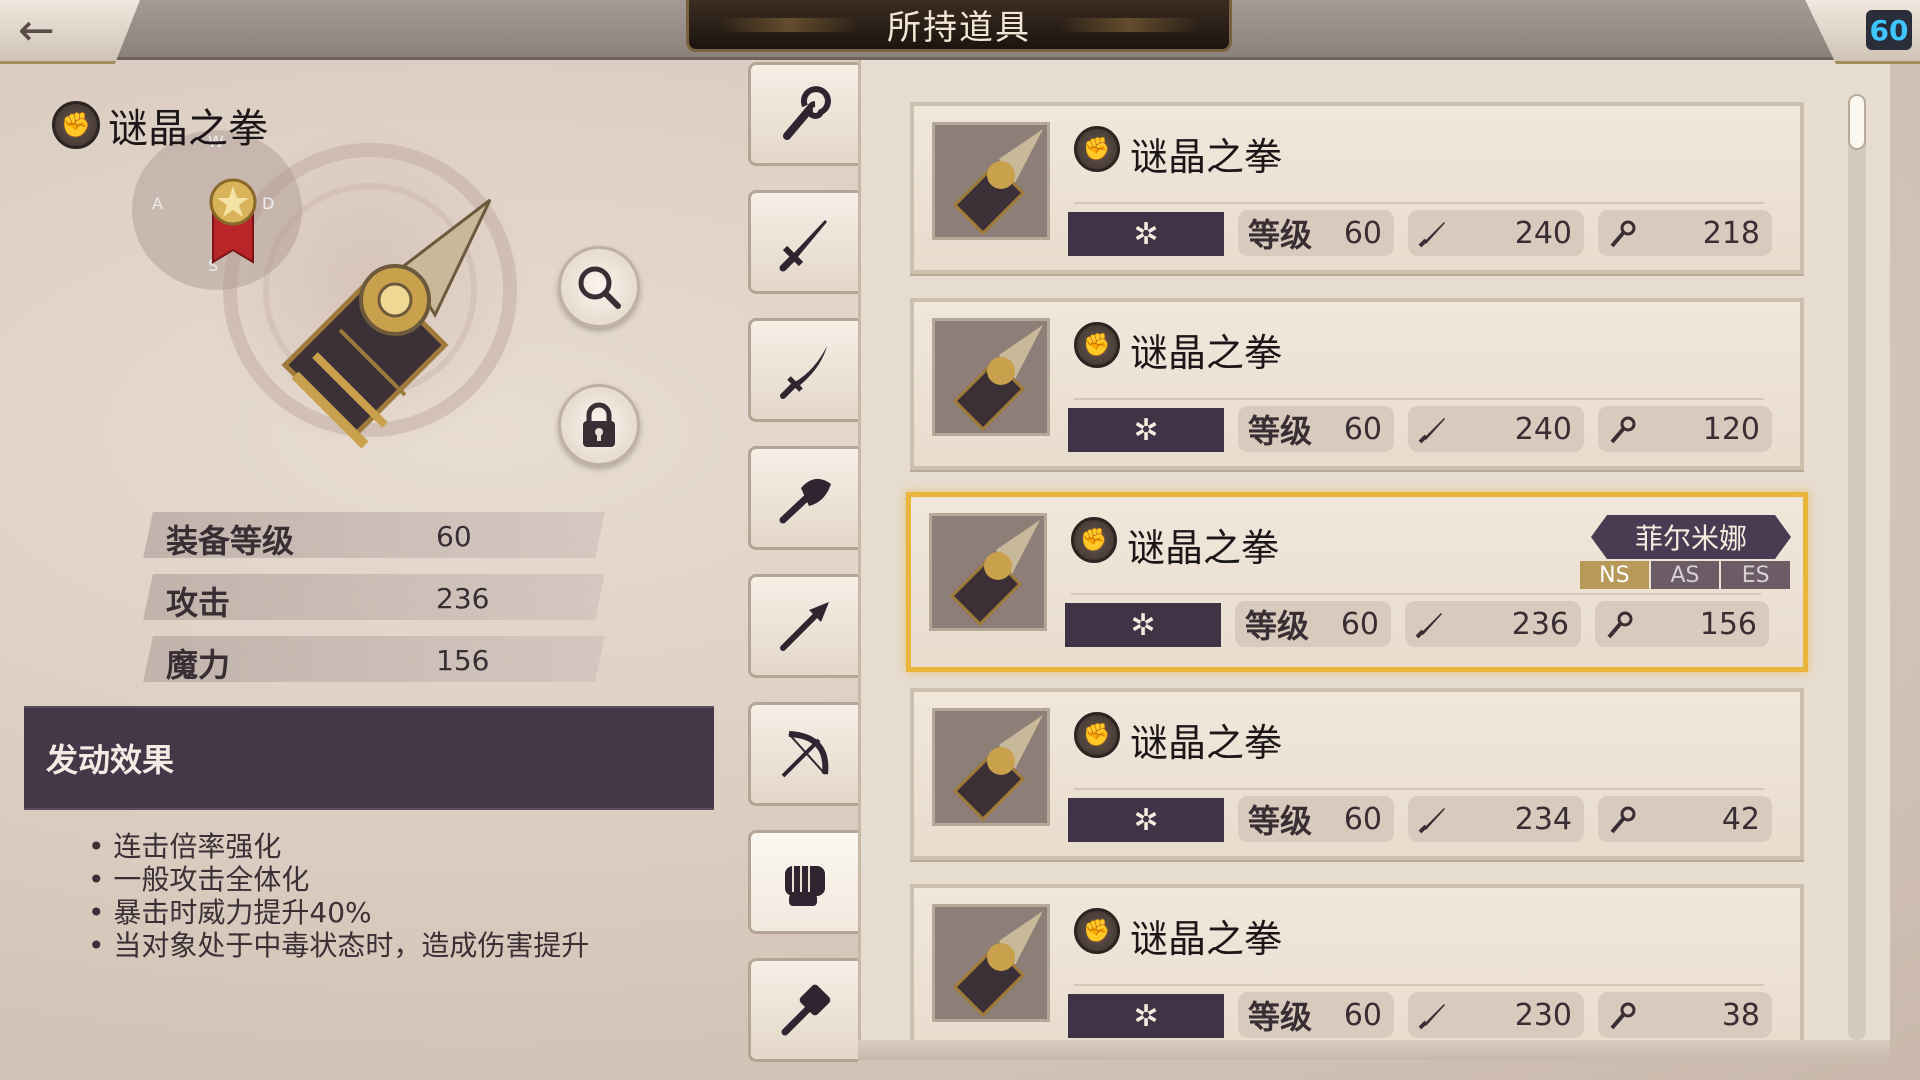 The height and width of the screenshot is (1080, 1920). I want to click on hammer-icon, so click(805, 1010).